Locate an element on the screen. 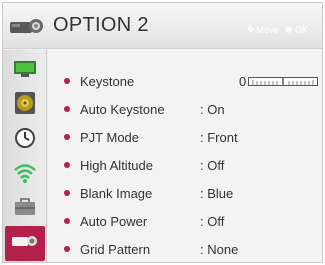 The image size is (325, 265). blank-image-row: Blank Image : Blue is located at coordinates (185, 193).